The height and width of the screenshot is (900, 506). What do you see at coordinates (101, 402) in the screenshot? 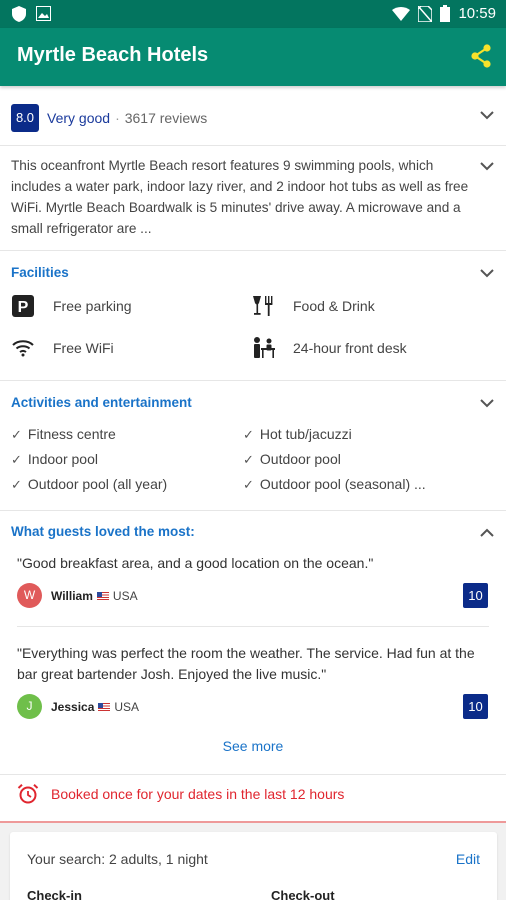
I see `activities-heading: Activities and entertainment` at bounding box center [101, 402].